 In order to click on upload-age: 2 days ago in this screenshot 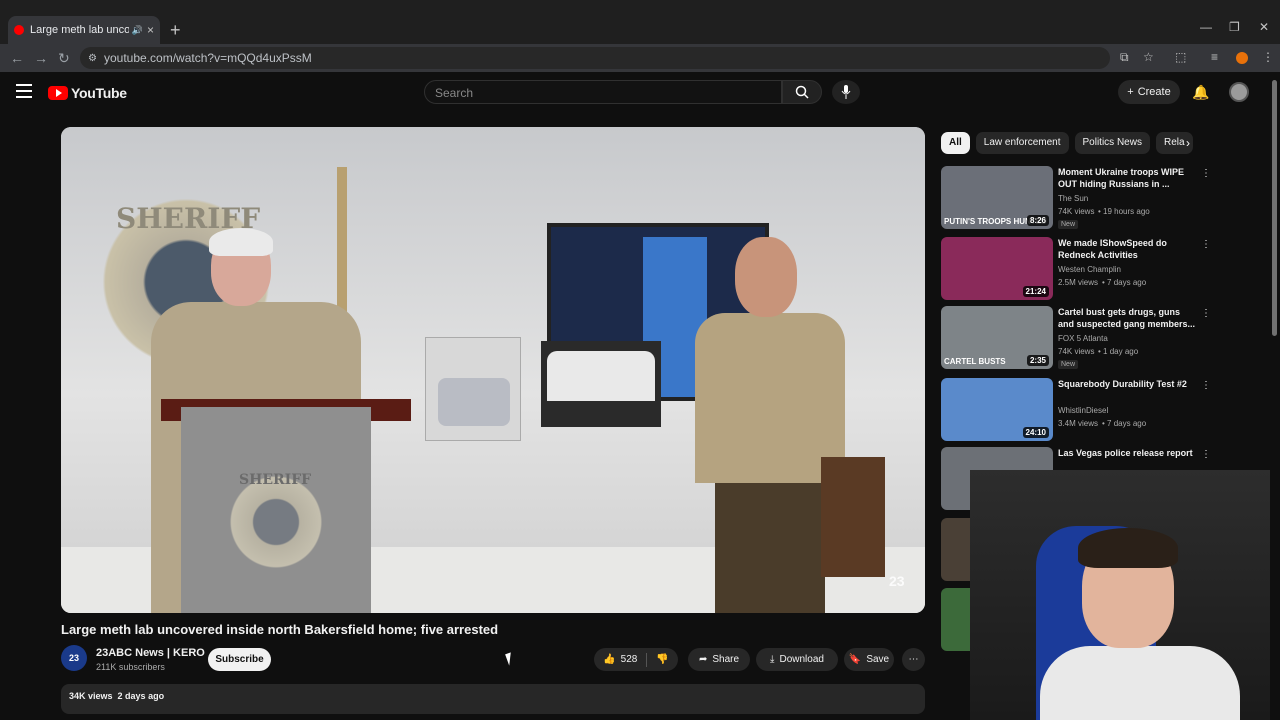, I will do `click(141, 696)`.